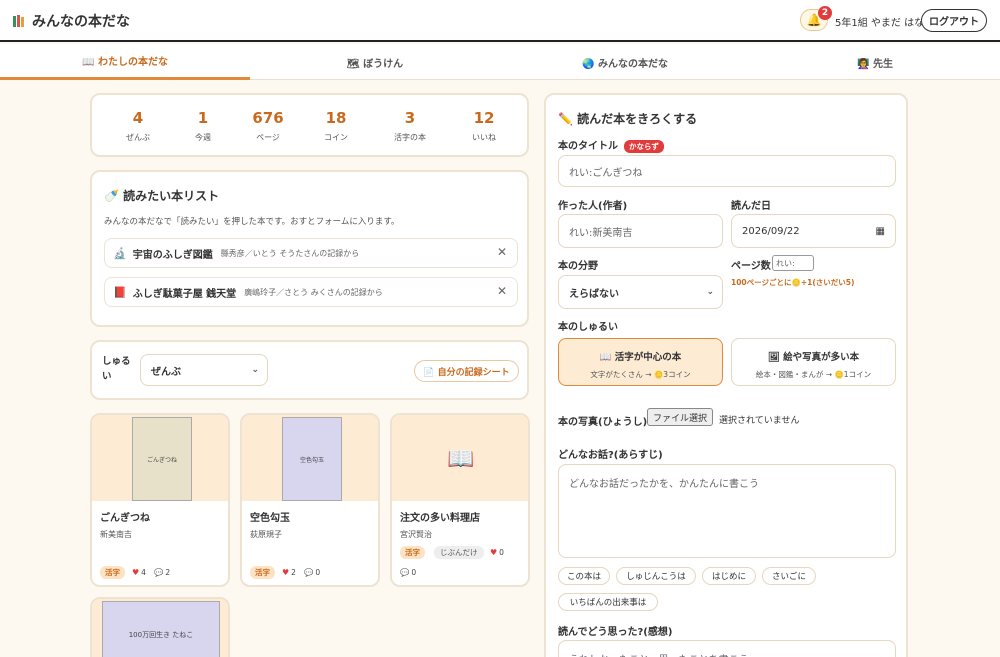 The height and width of the screenshot is (657, 1000). I want to click on book-card: 100万回生き たねこ, so click(160, 627).